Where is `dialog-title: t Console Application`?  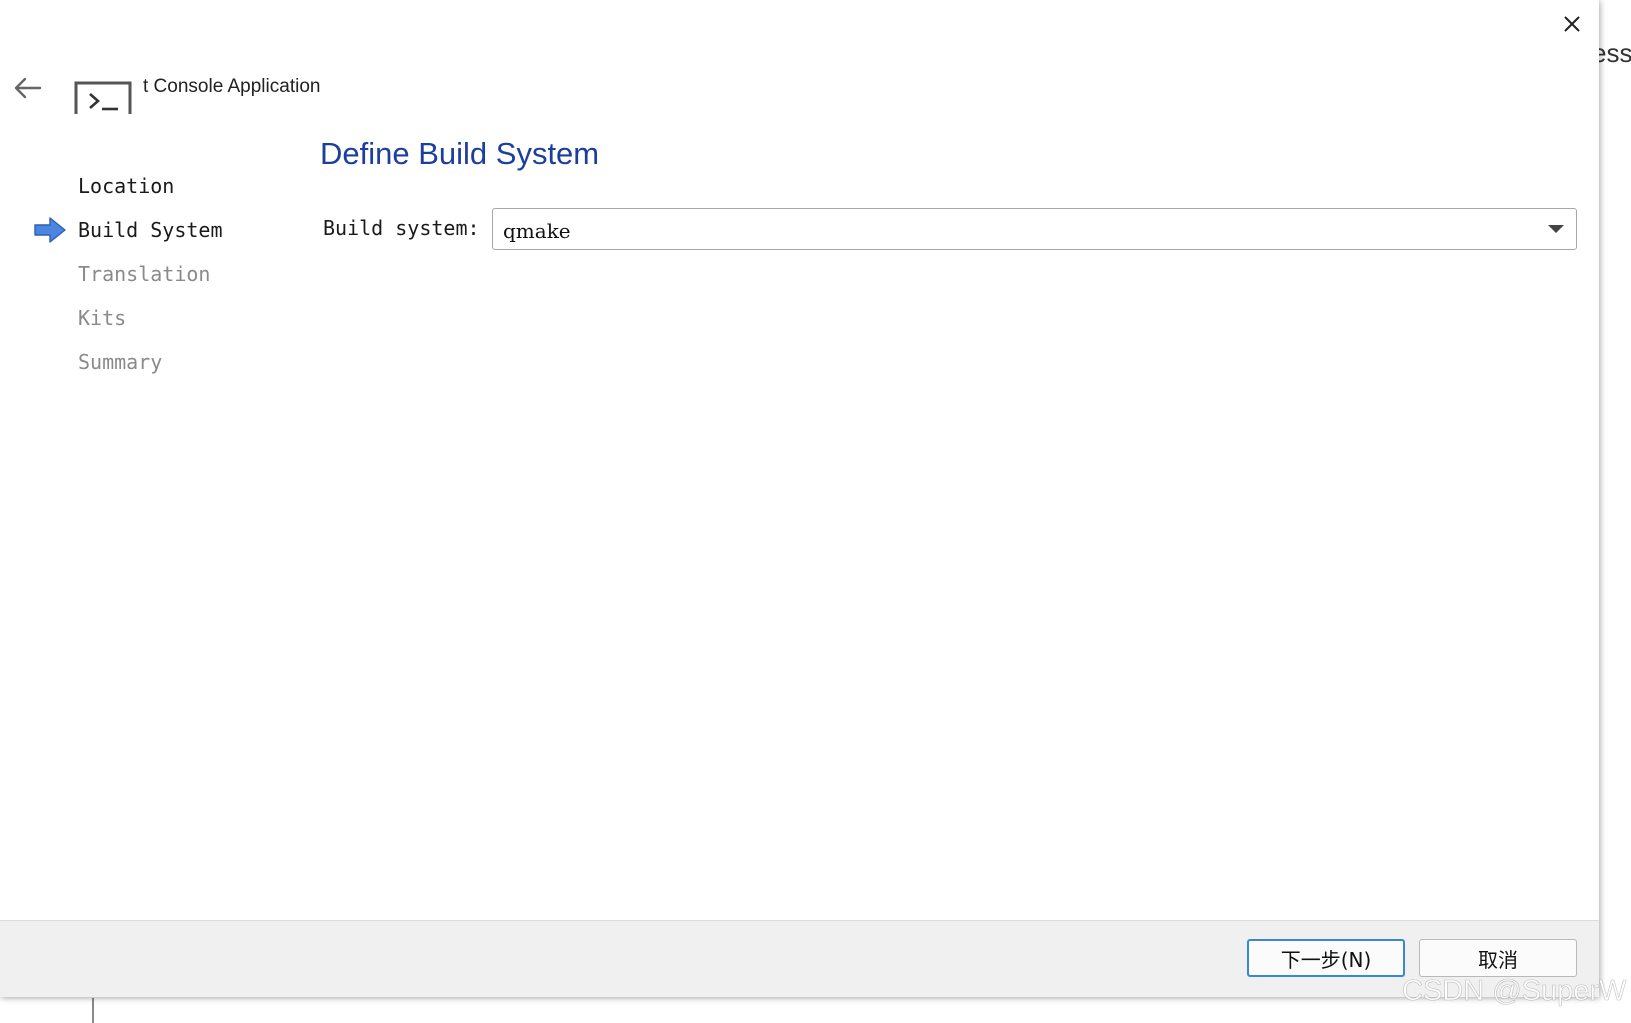
dialog-title: t Console Application is located at coordinates (232, 86).